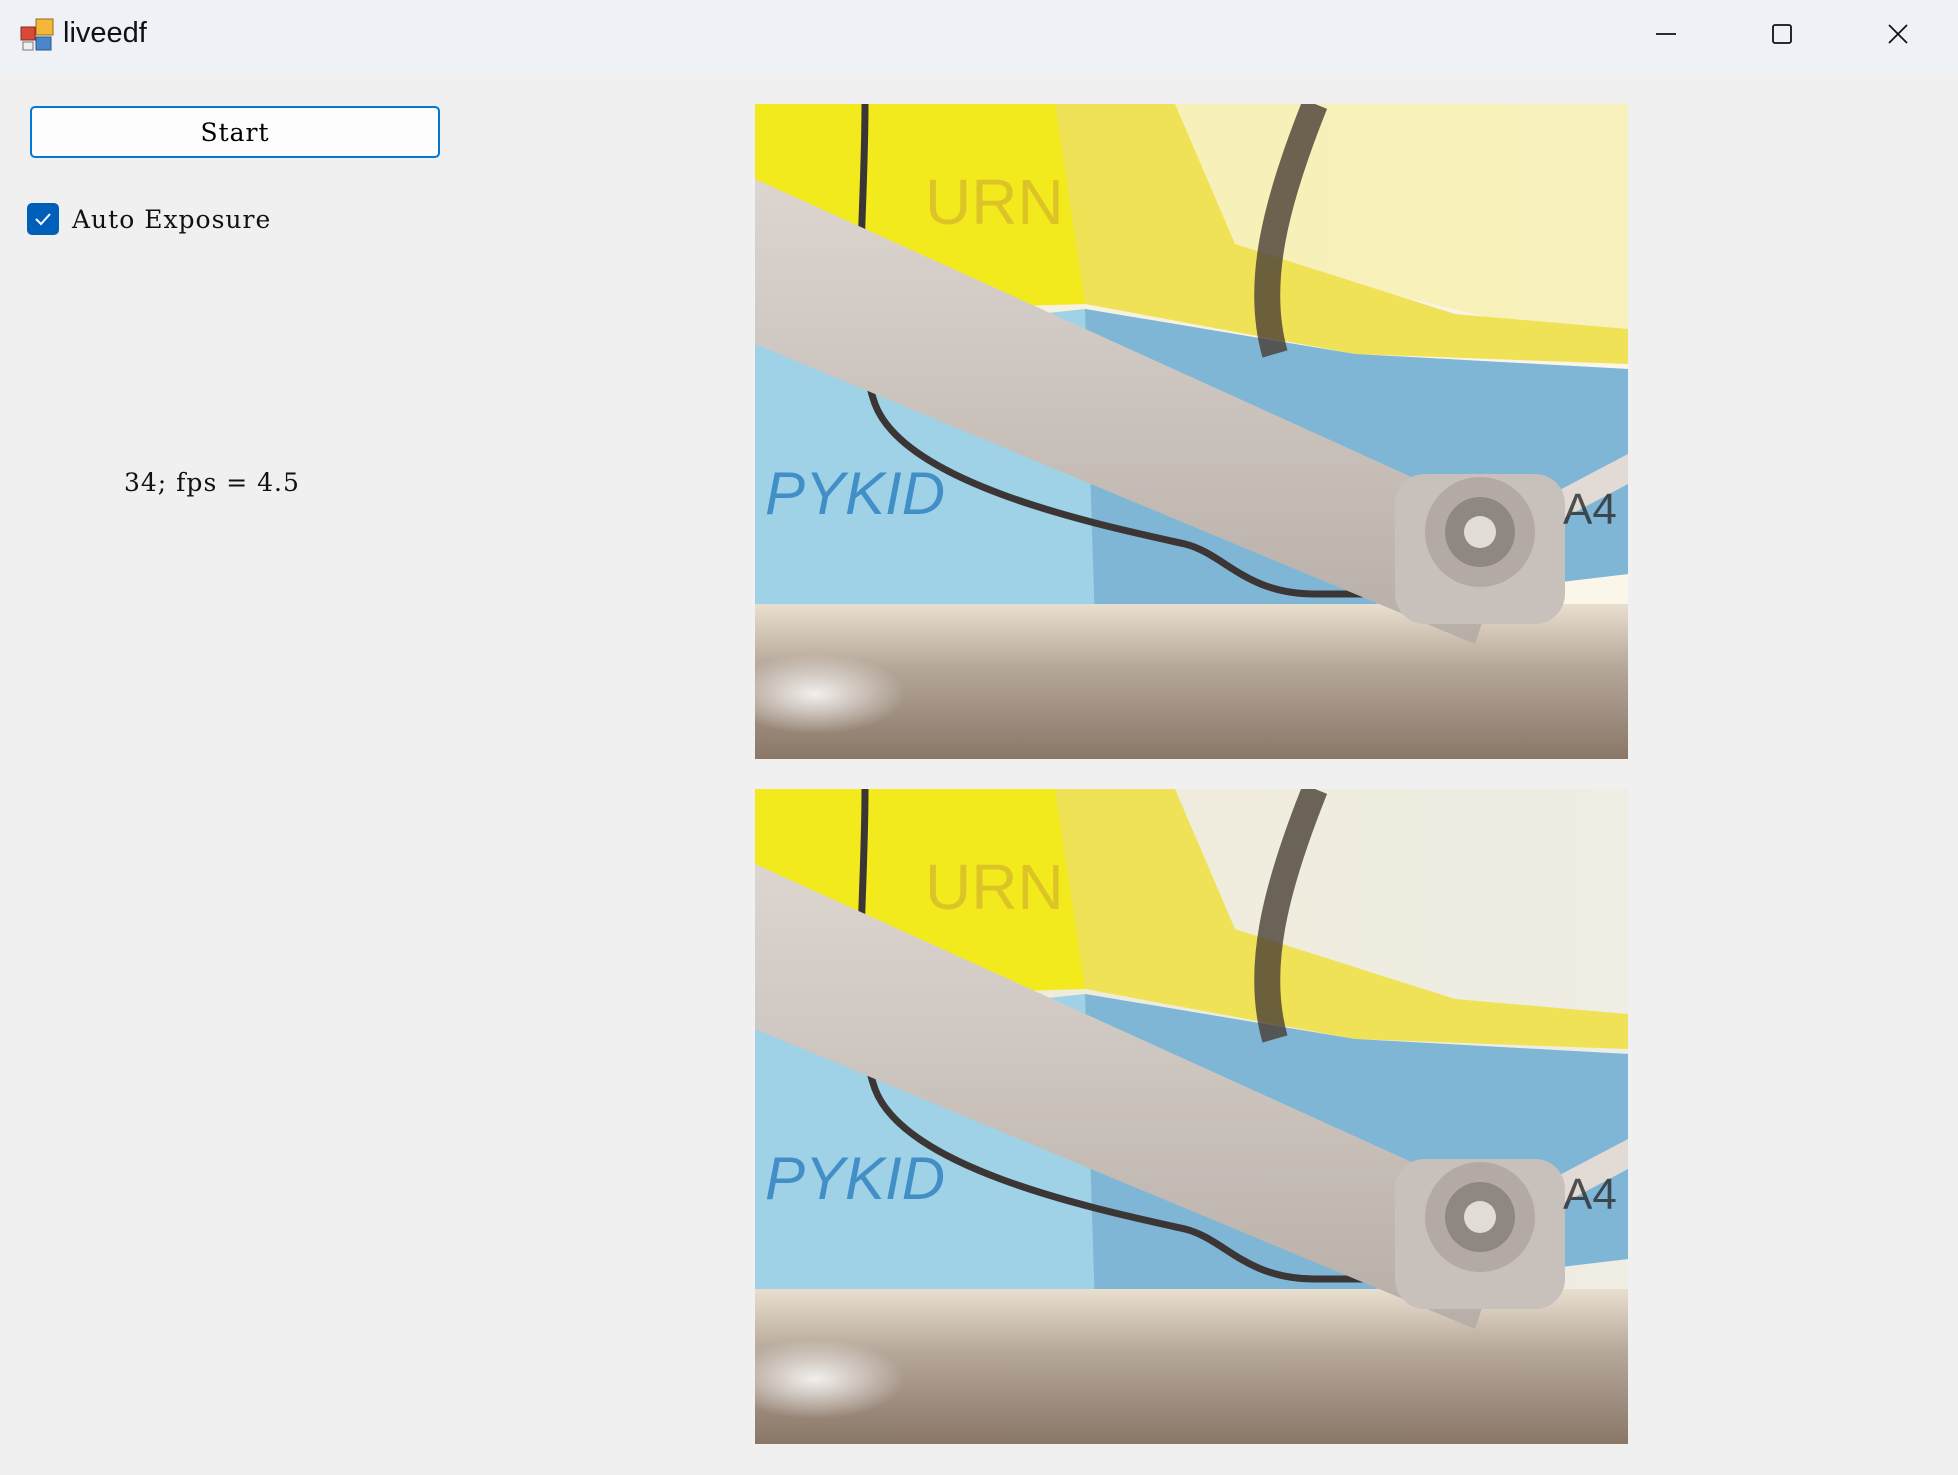 The image size is (1958, 1475). Describe the element at coordinates (105, 33) in the screenshot. I see `window-title: liveedf` at that location.